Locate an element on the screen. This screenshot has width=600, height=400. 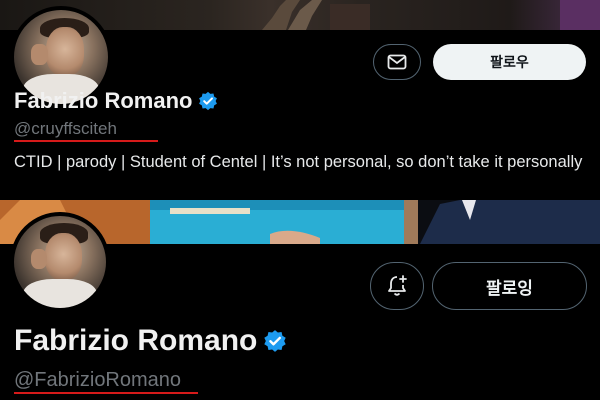
avatar is located at coordinates (60, 262).